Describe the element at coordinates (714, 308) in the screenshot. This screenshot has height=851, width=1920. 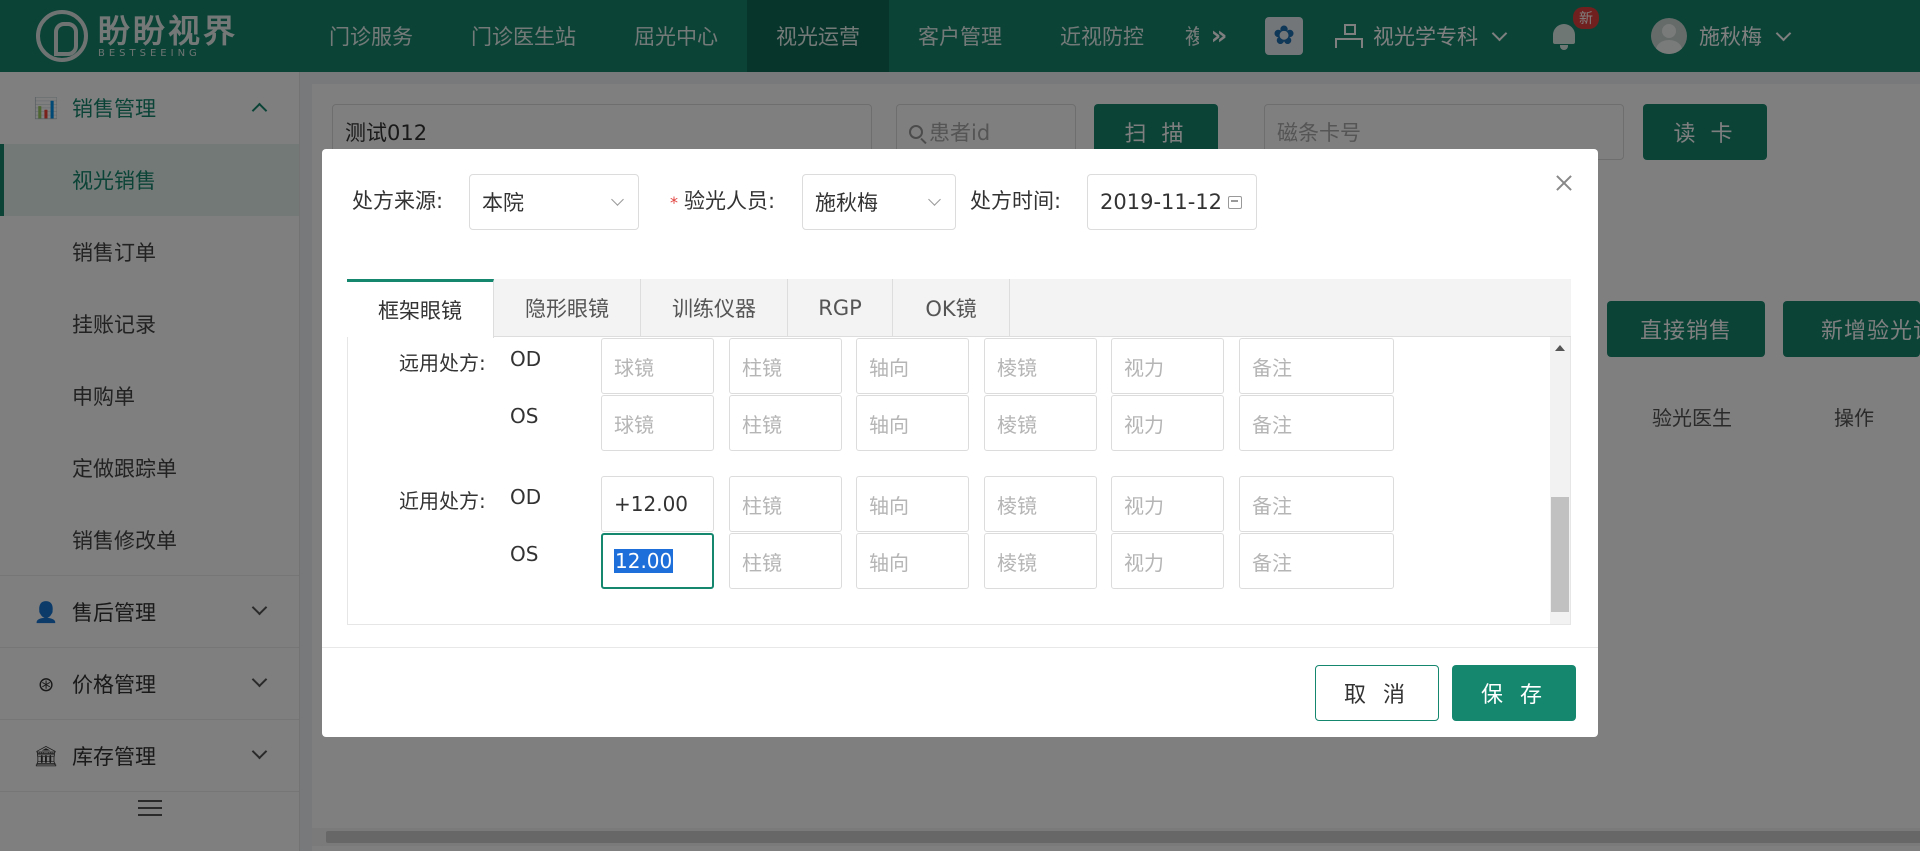
I see `tab-training-devices: 训练仪器` at that location.